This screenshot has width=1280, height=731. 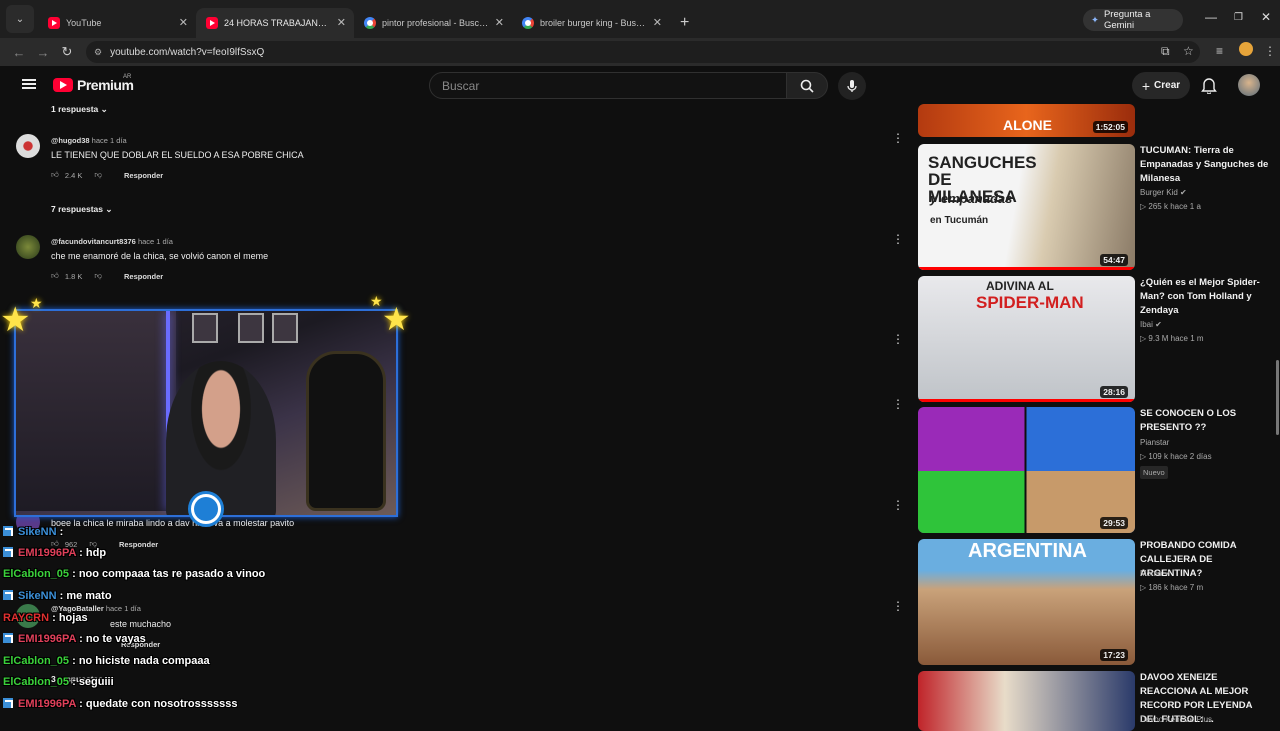 What do you see at coordinates (93, 83) in the screenshot?
I see `youtube-premium-logo: Premium AR` at bounding box center [93, 83].